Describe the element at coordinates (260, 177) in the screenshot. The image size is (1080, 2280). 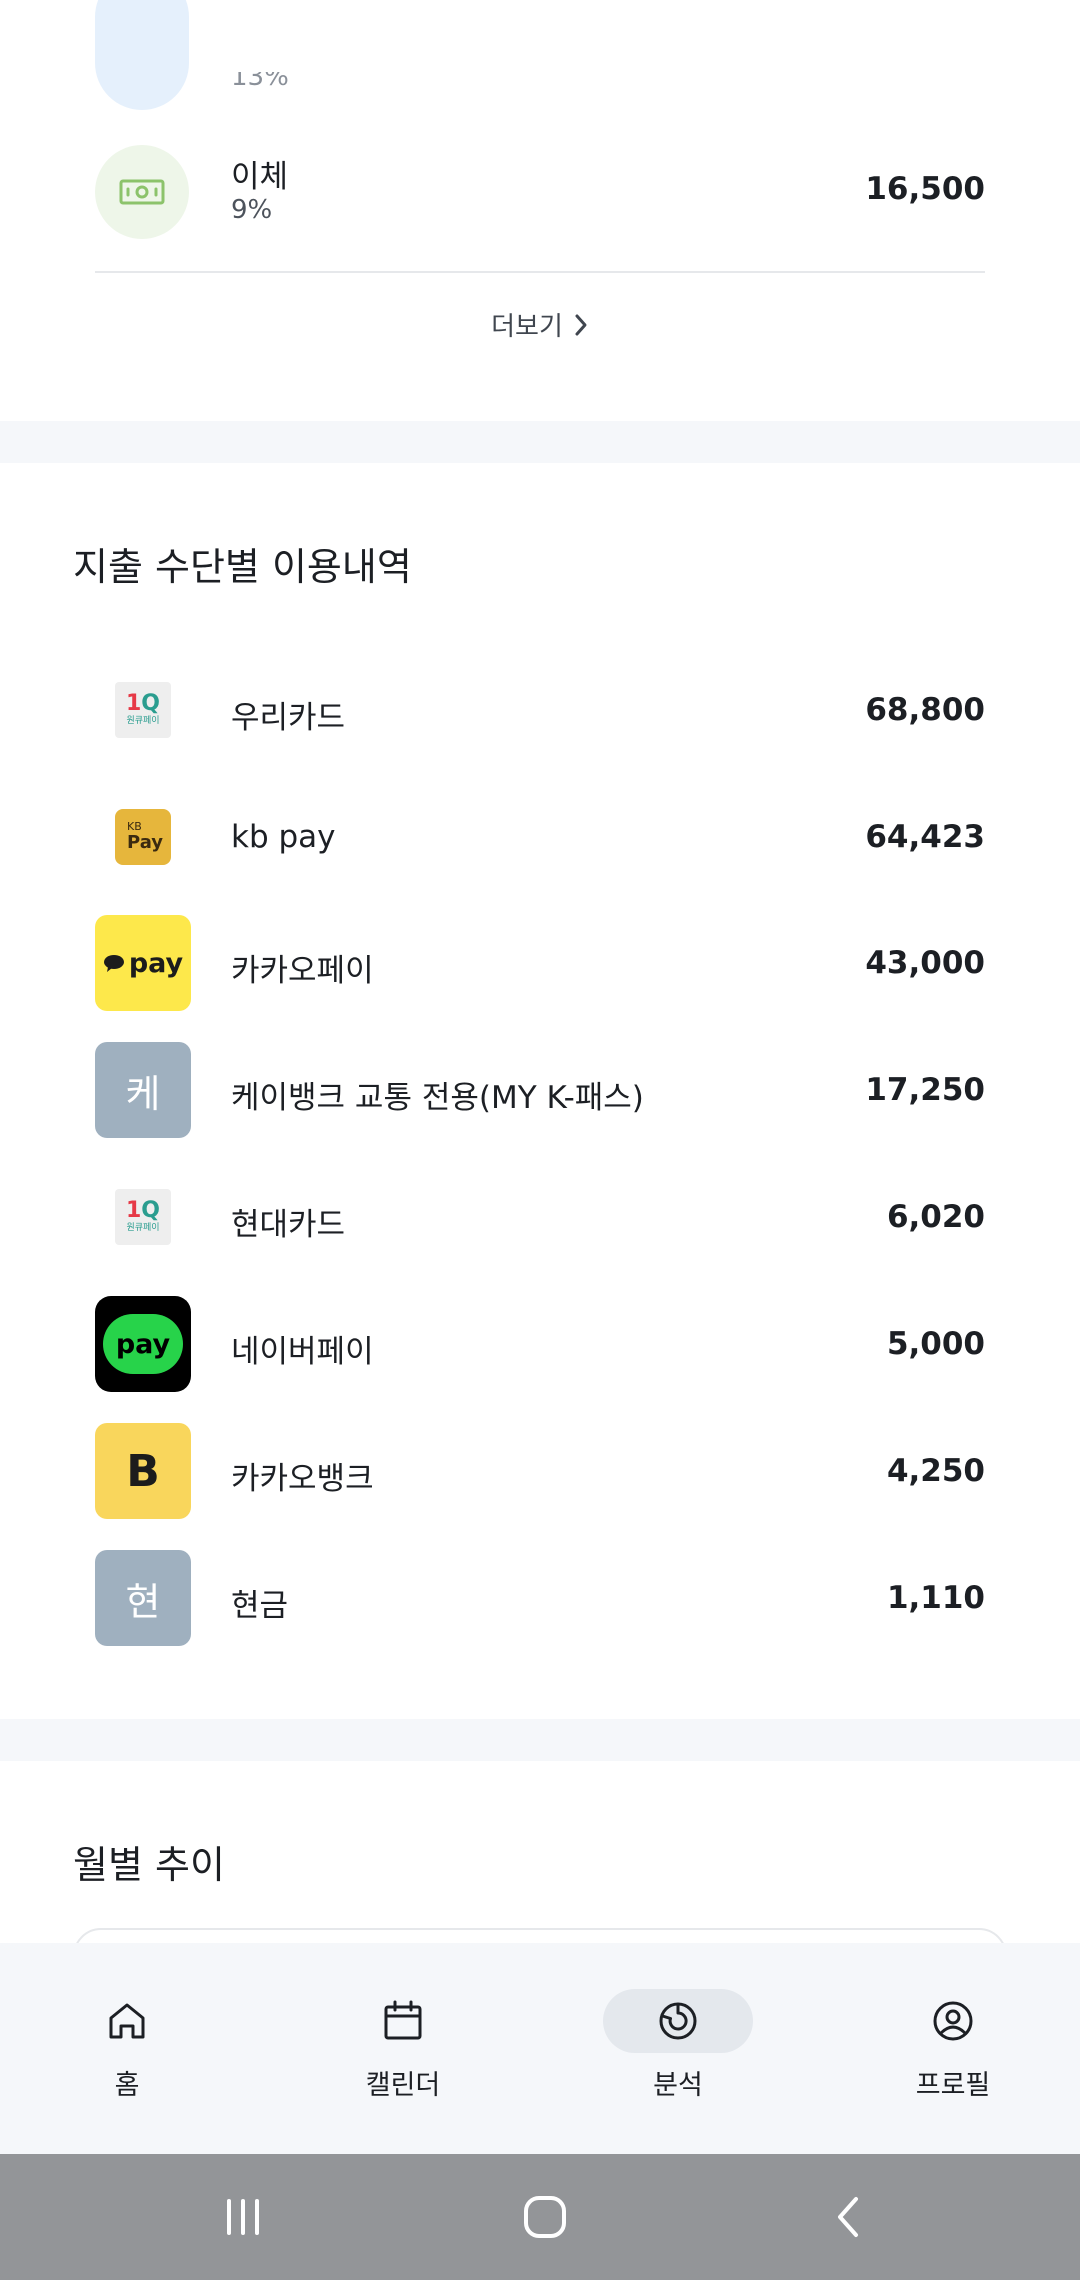
I see `category-name: 이체` at that location.